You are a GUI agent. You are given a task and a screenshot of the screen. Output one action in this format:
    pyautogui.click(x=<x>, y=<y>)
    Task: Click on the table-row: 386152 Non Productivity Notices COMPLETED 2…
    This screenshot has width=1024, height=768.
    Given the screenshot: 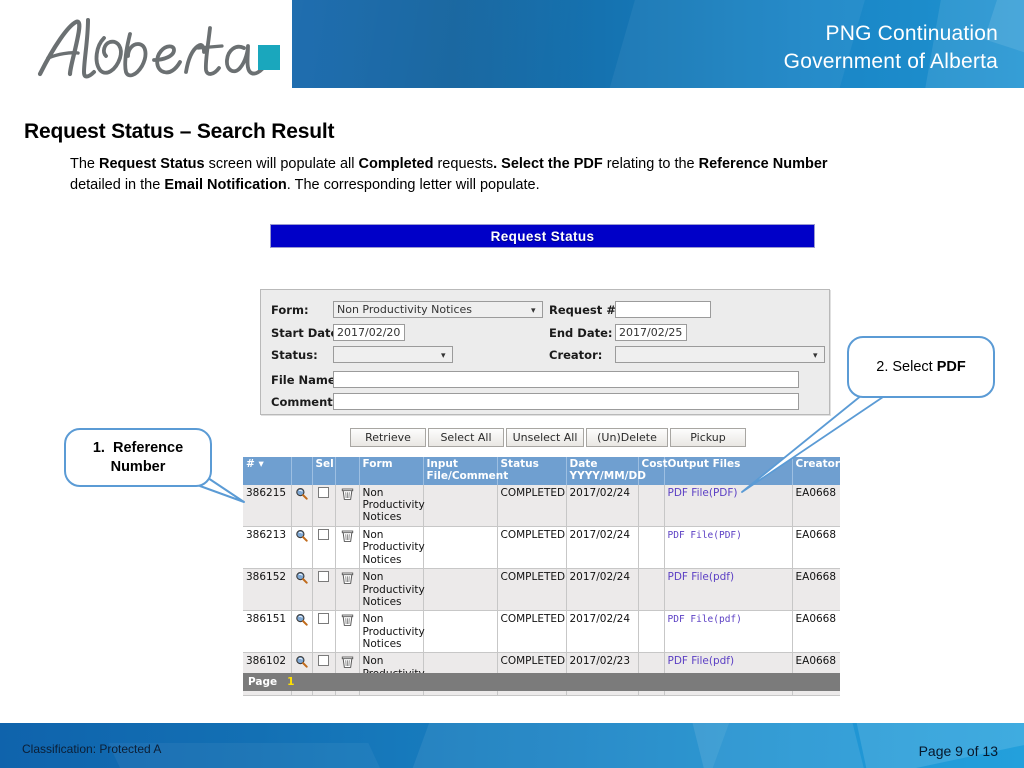 What is the action you would take?
    pyautogui.click(x=541, y=590)
    